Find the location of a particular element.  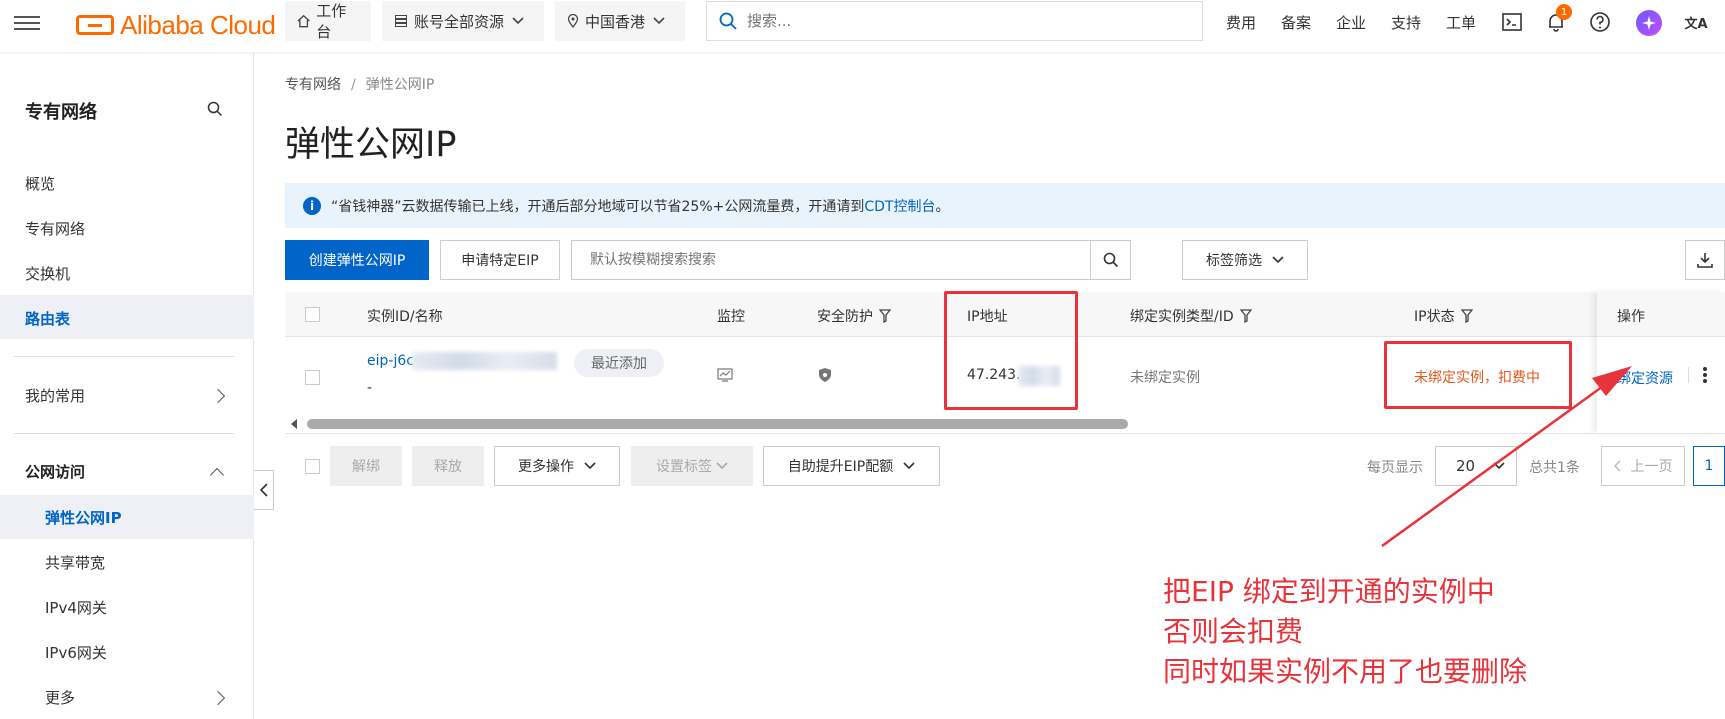

resource-label: 账号全部资源 is located at coordinates (459, 21).